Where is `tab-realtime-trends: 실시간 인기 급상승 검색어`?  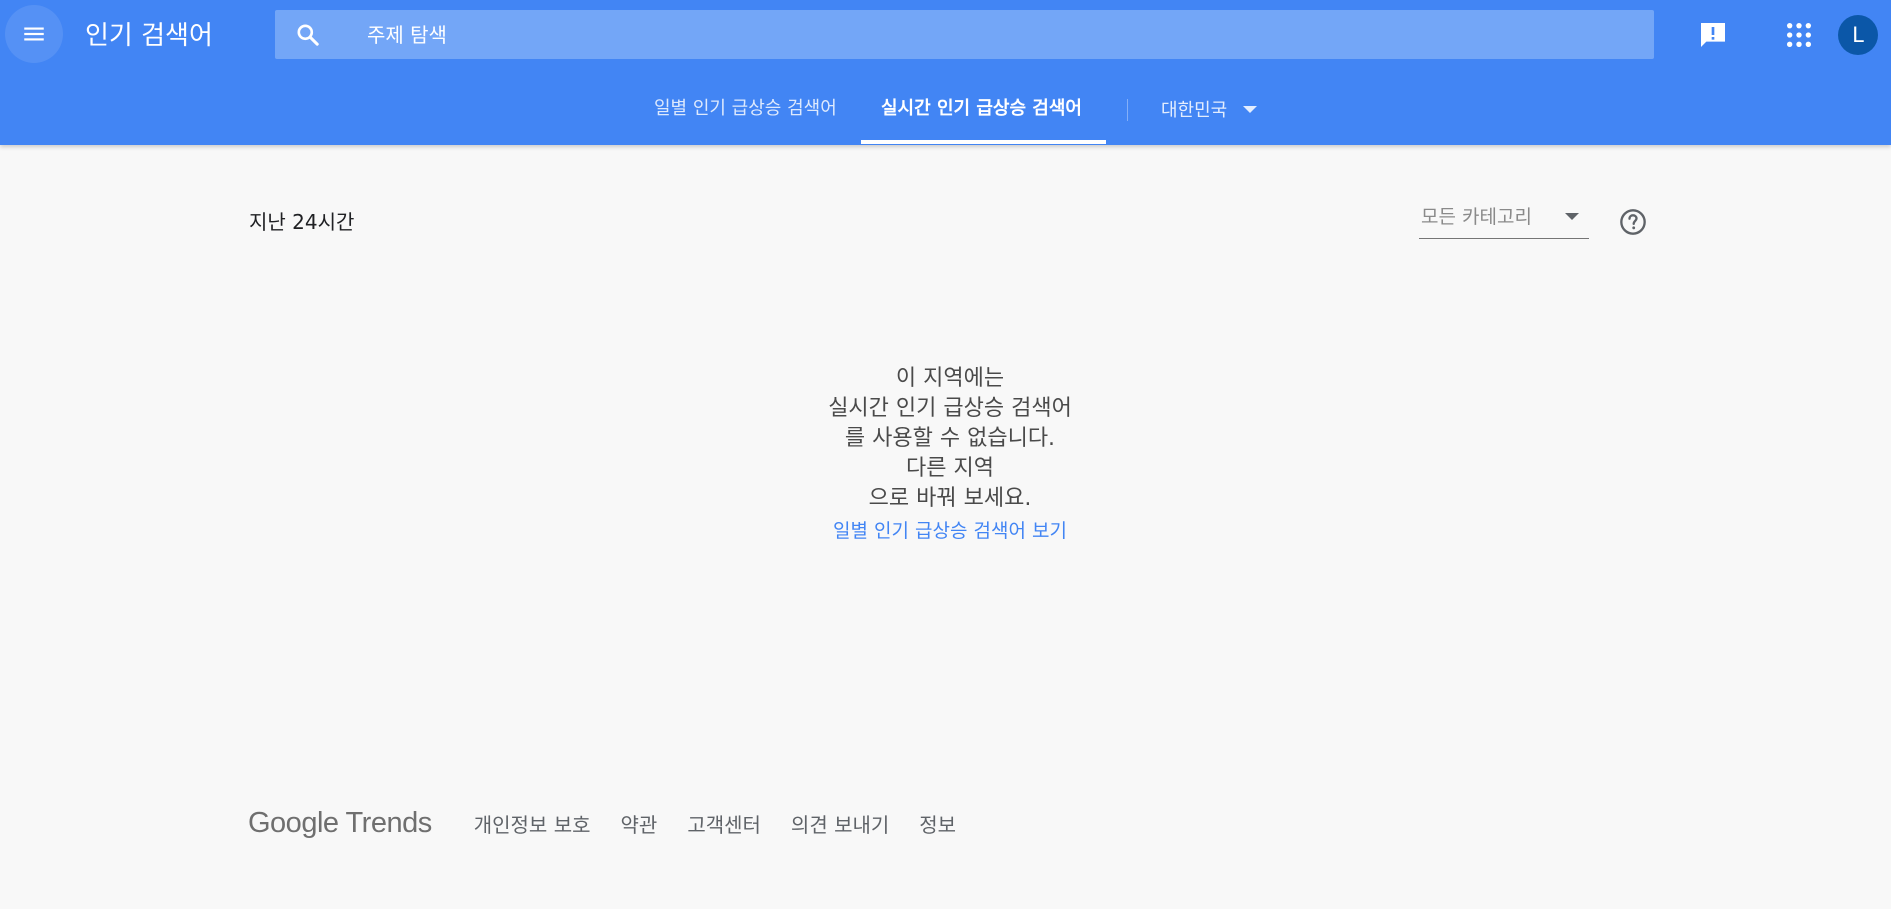 tab-realtime-trends: 실시간 인기 급상승 검색어 is located at coordinates (981, 109).